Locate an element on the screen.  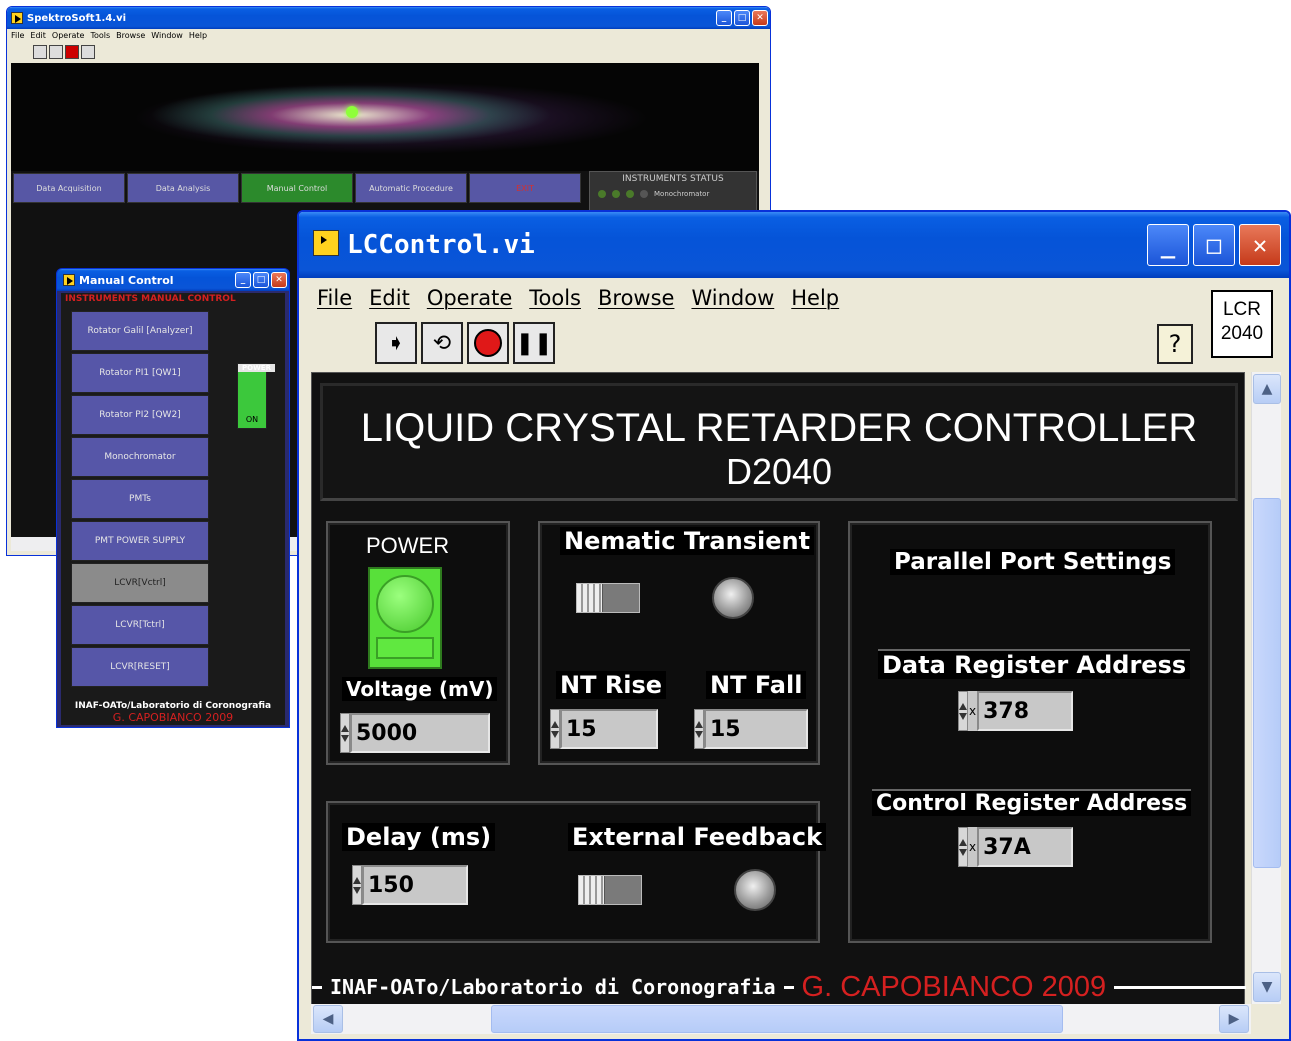
pause-button: ❚❚ is located at coordinates (534, 343).